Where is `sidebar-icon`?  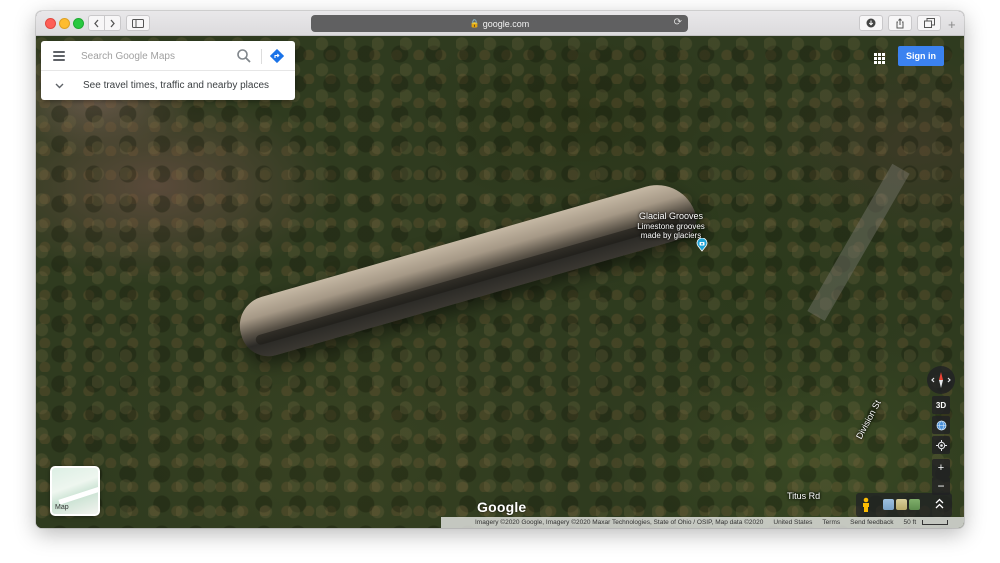 sidebar-icon is located at coordinates (138, 23).